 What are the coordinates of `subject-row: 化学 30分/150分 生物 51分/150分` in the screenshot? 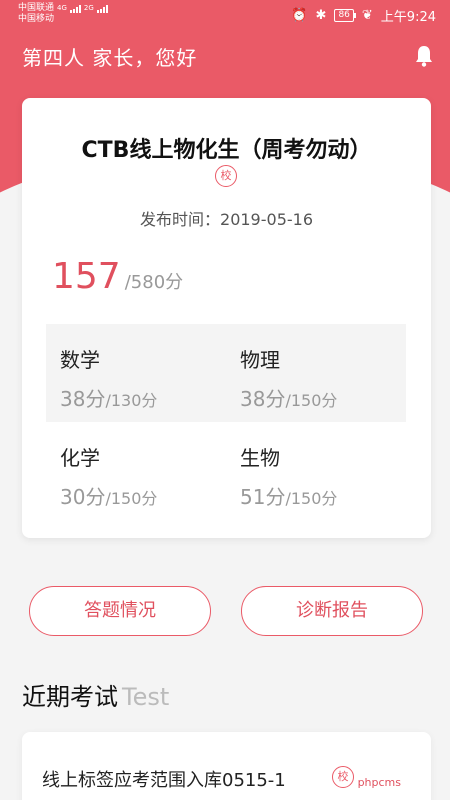 It's located at (226, 471).